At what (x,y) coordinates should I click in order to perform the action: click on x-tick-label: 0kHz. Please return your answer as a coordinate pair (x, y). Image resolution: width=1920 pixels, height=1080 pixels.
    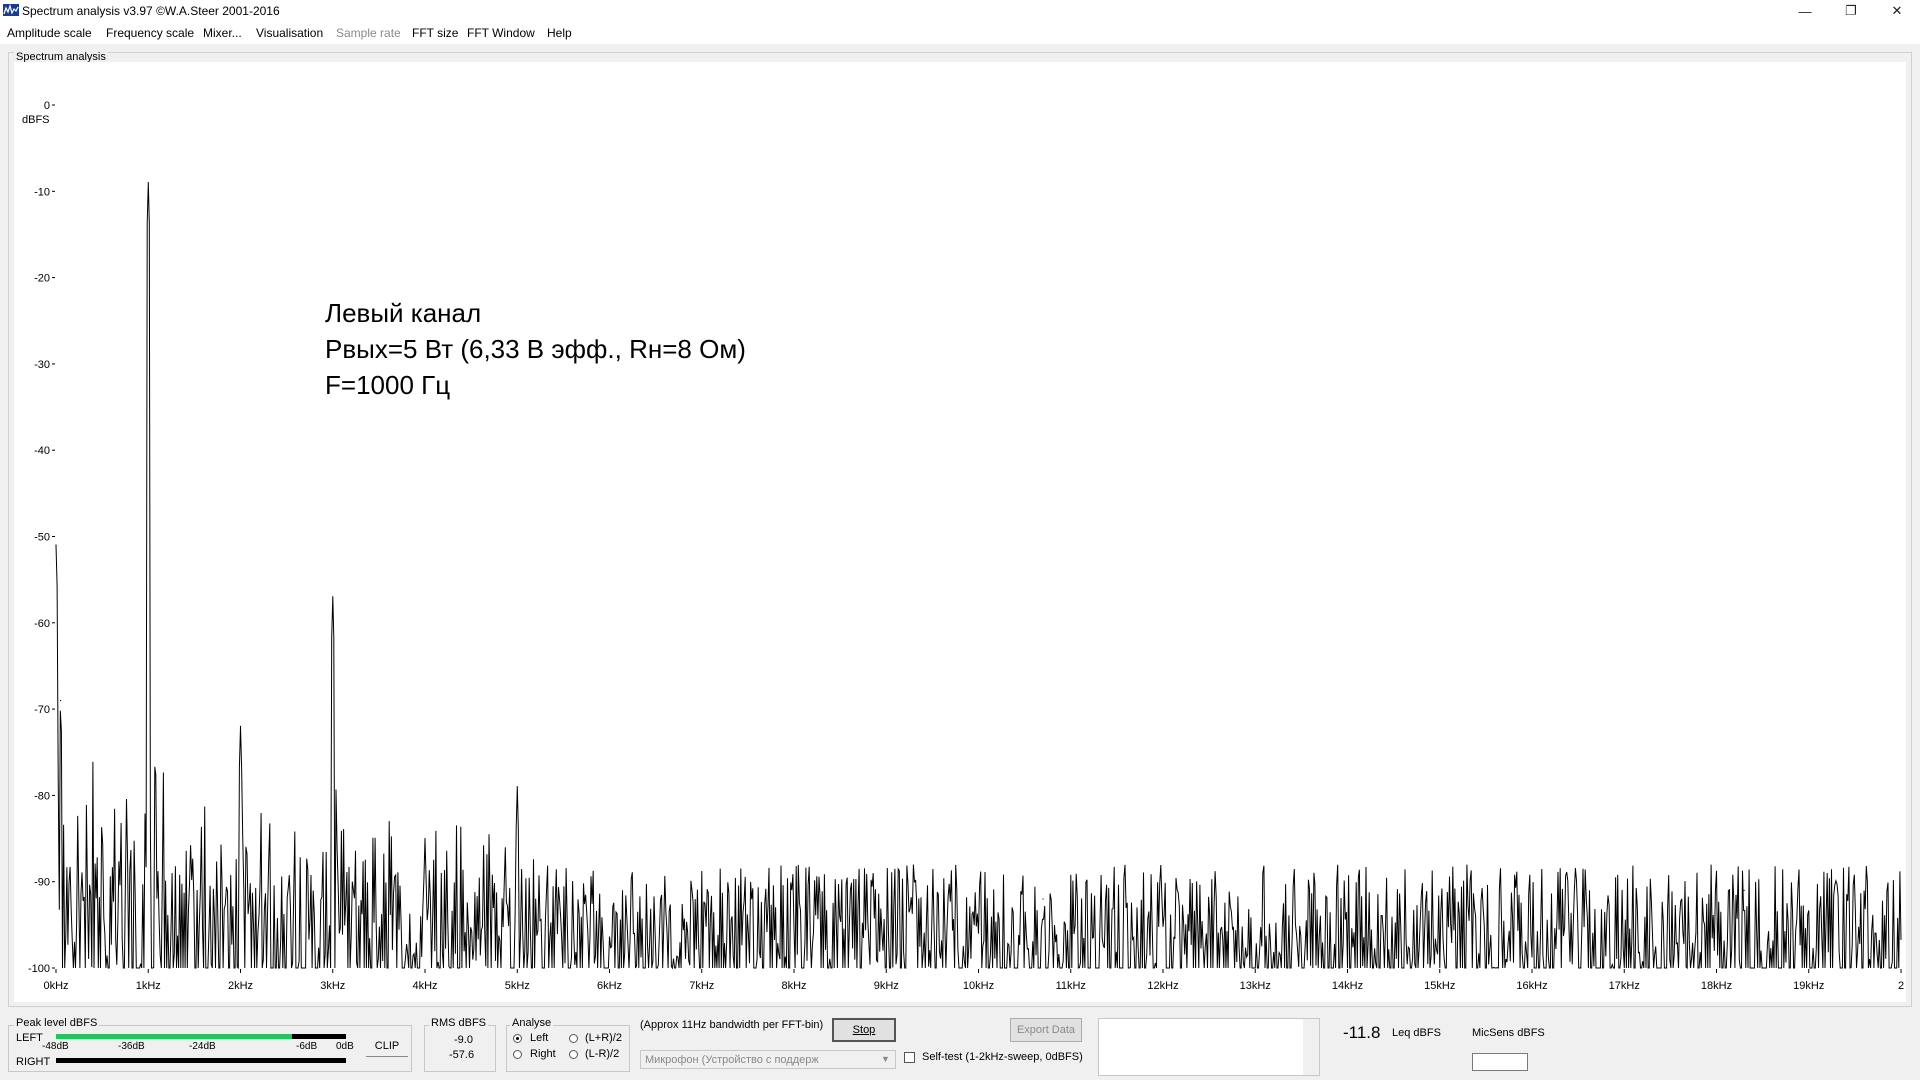
    Looking at the image, I should click on (55, 986).